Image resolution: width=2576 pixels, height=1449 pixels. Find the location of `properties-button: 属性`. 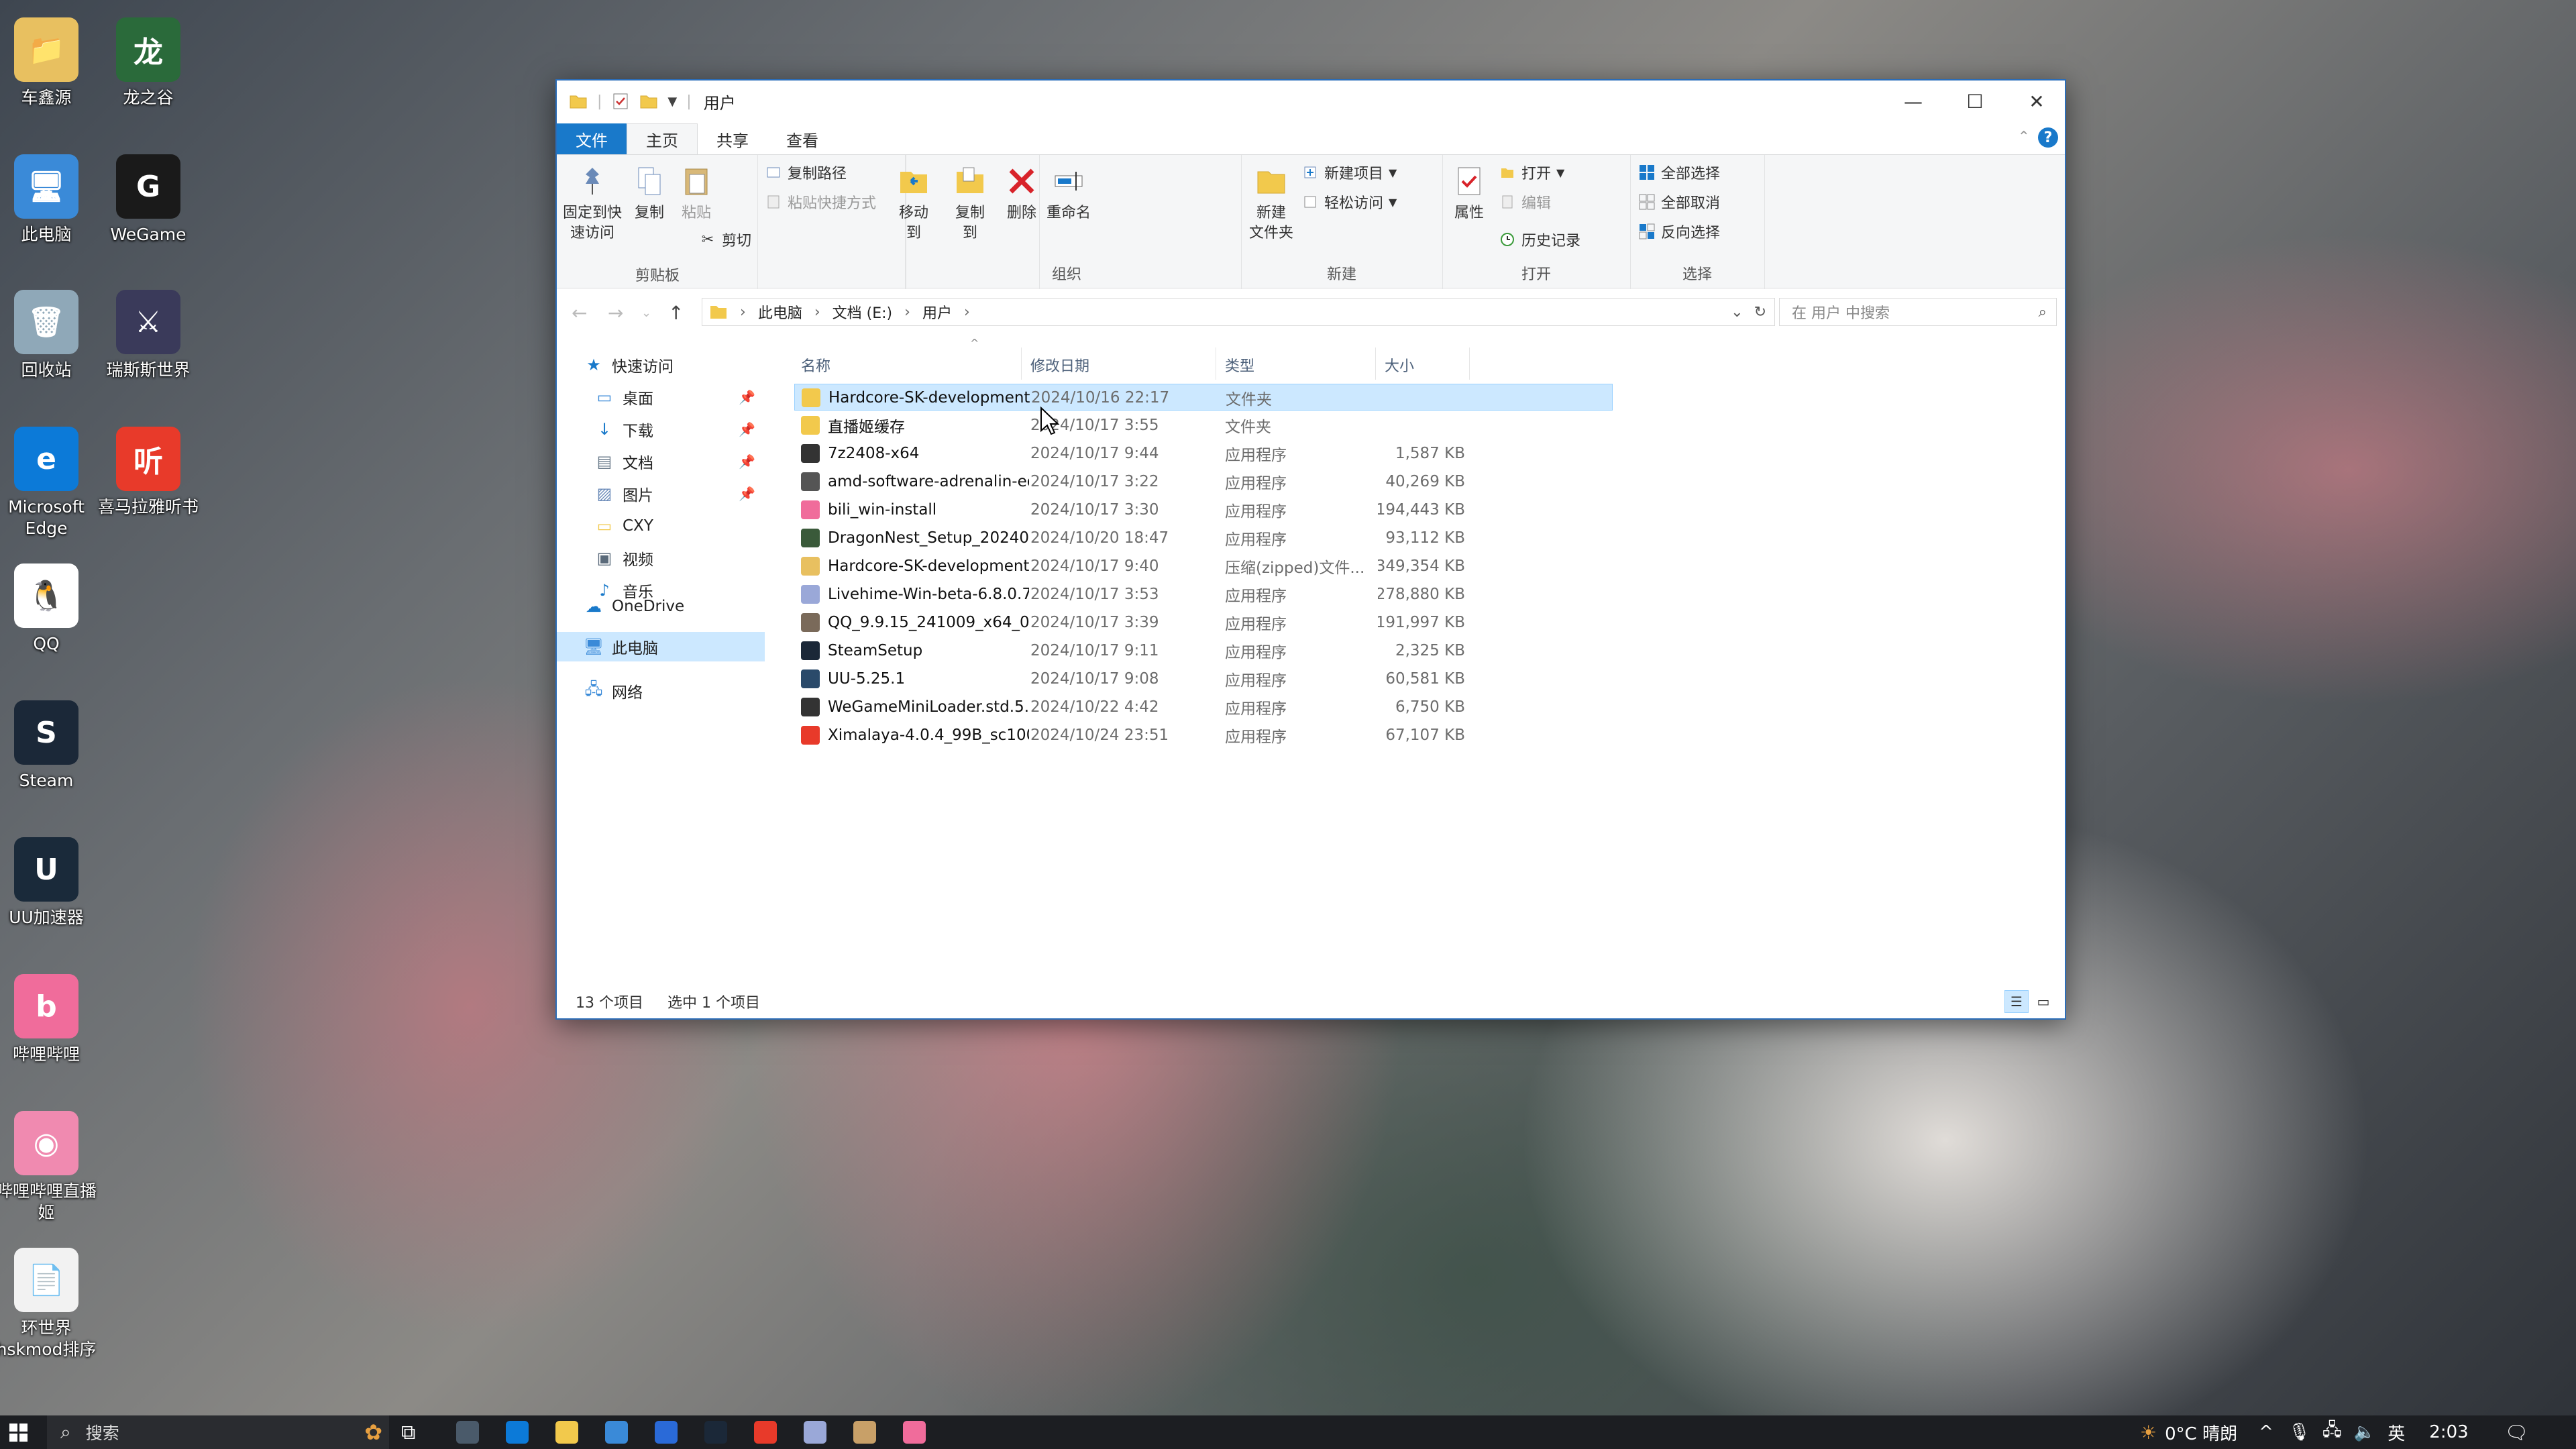

properties-button: 属性 is located at coordinates (1469, 192).